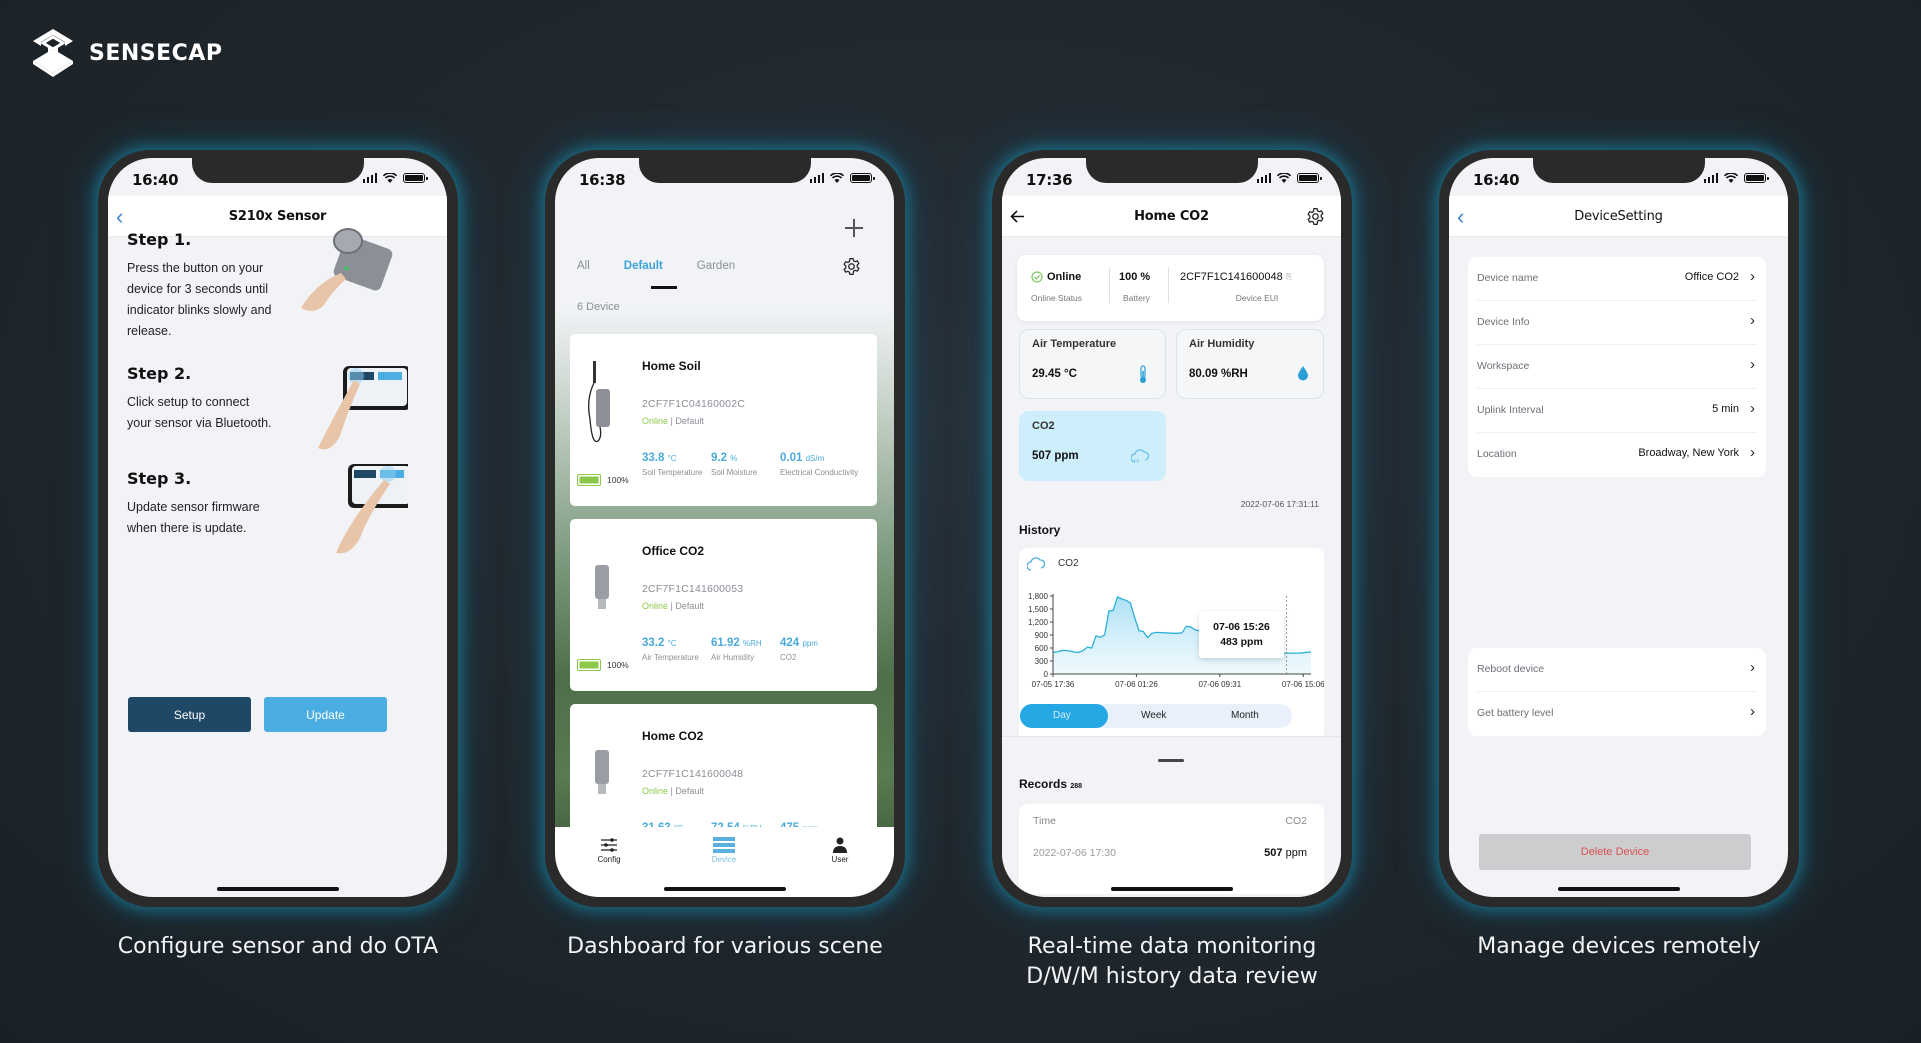 The width and height of the screenshot is (1921, 1043). What do you see at coordinates (1172, 946) in the screenshot?
I see `caption-line: Real-time data monitoring` at bounding box center [1172, 946].